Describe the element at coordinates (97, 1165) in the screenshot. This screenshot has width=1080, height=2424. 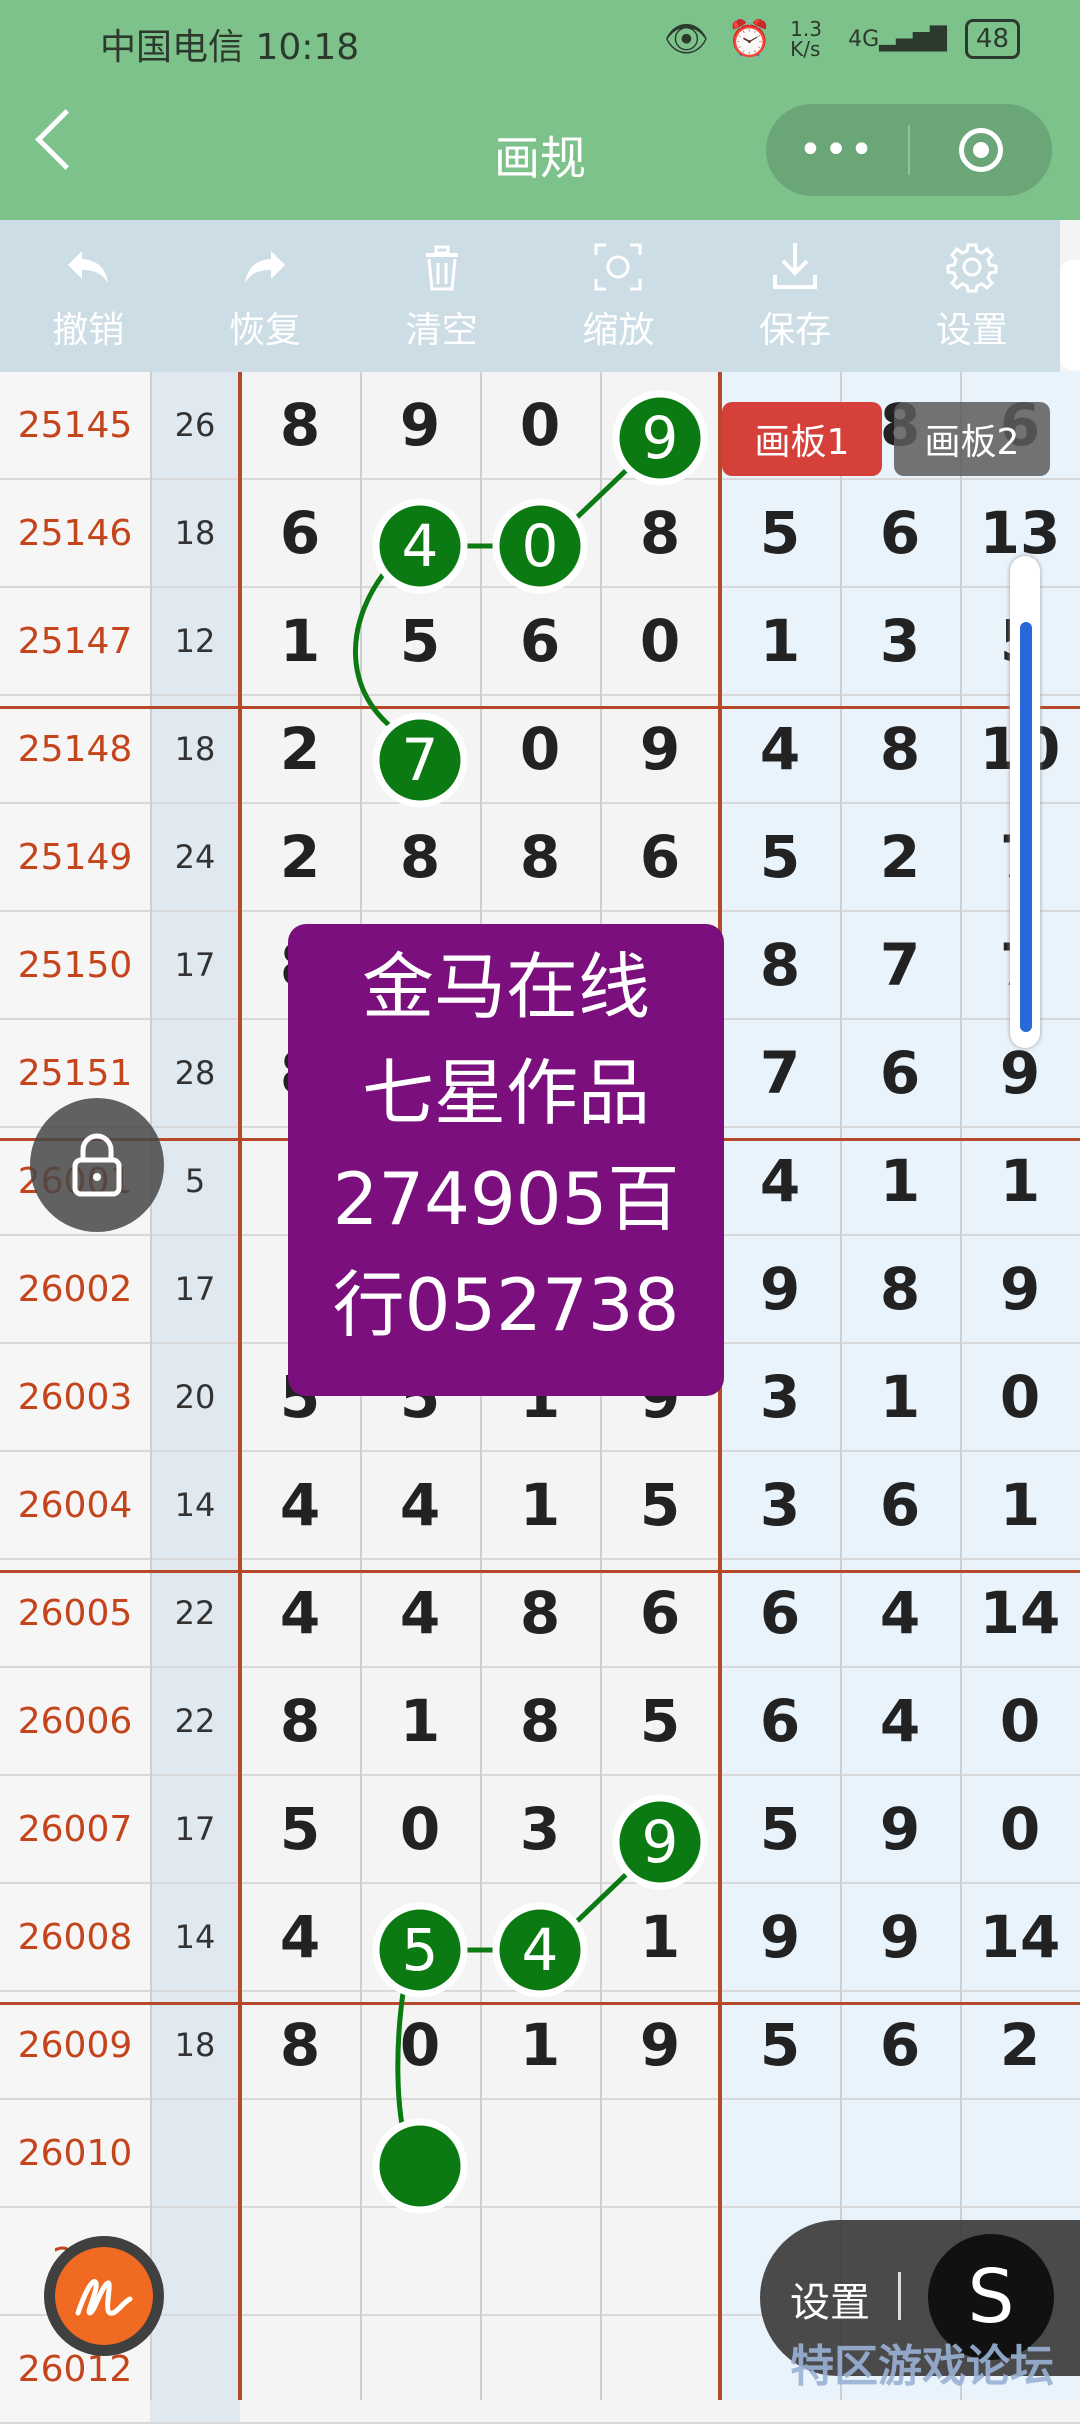
I see `lock-button` at that location.